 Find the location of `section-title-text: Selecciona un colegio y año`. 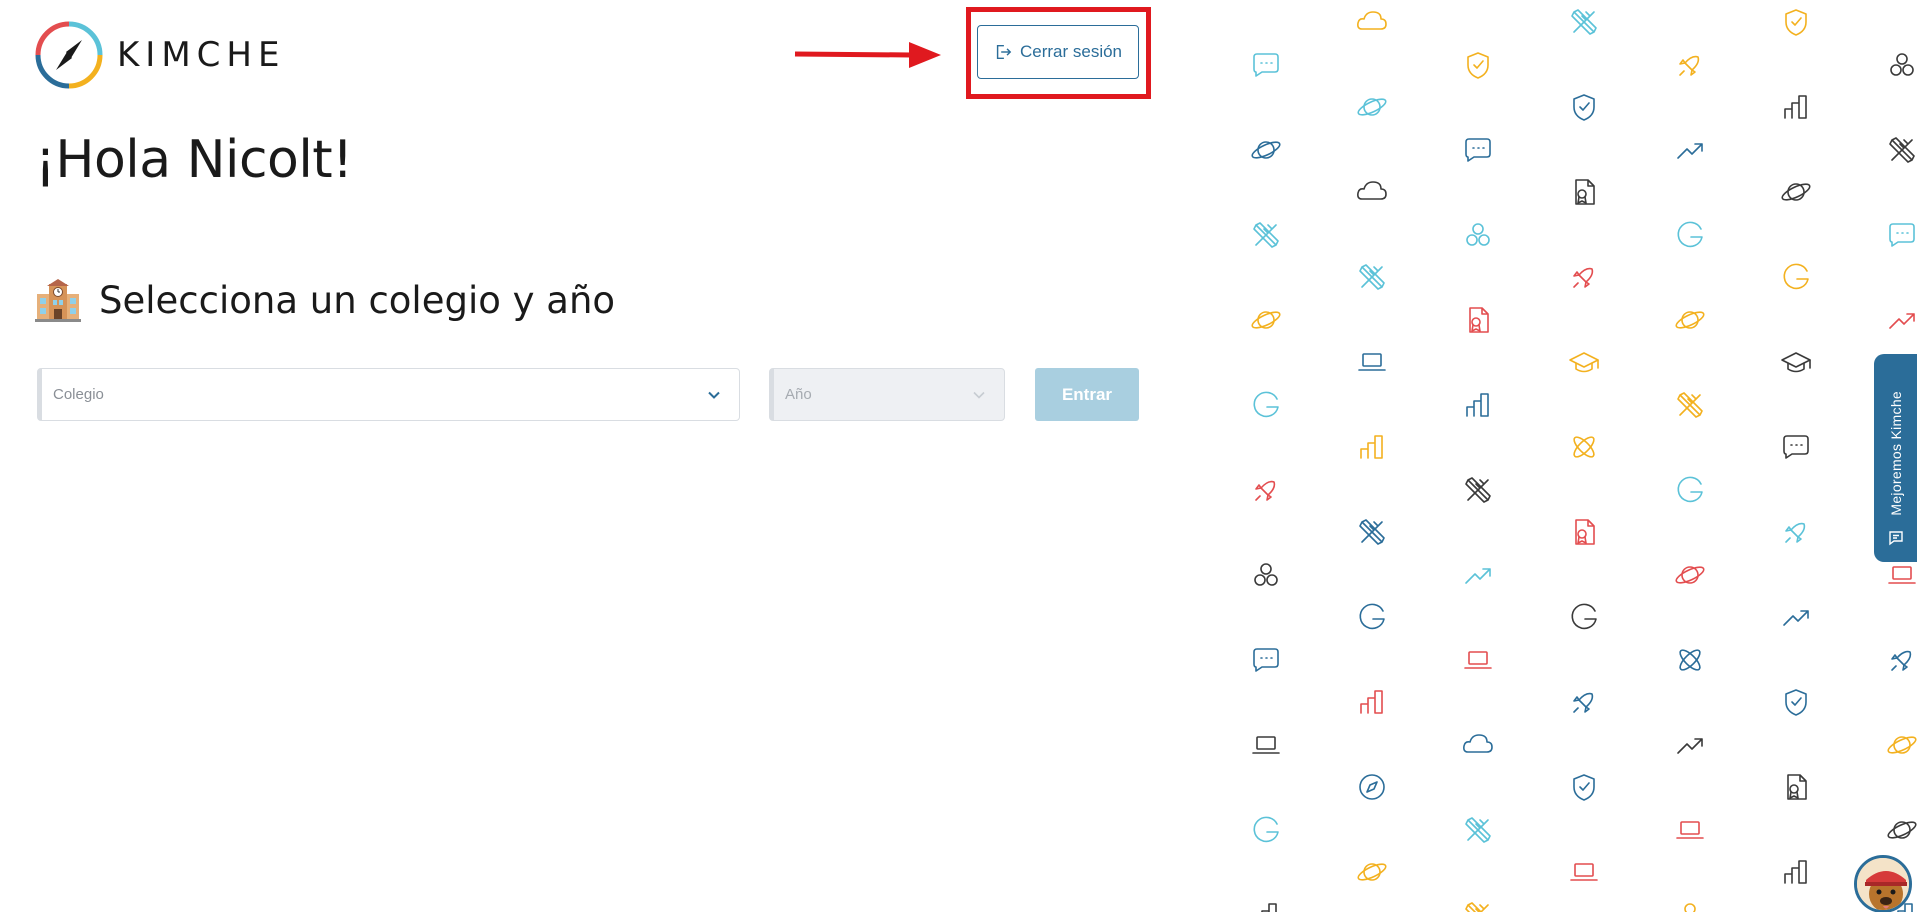

section-title-text: Selecciona un colegio y año is located at coordinates (357, 300).